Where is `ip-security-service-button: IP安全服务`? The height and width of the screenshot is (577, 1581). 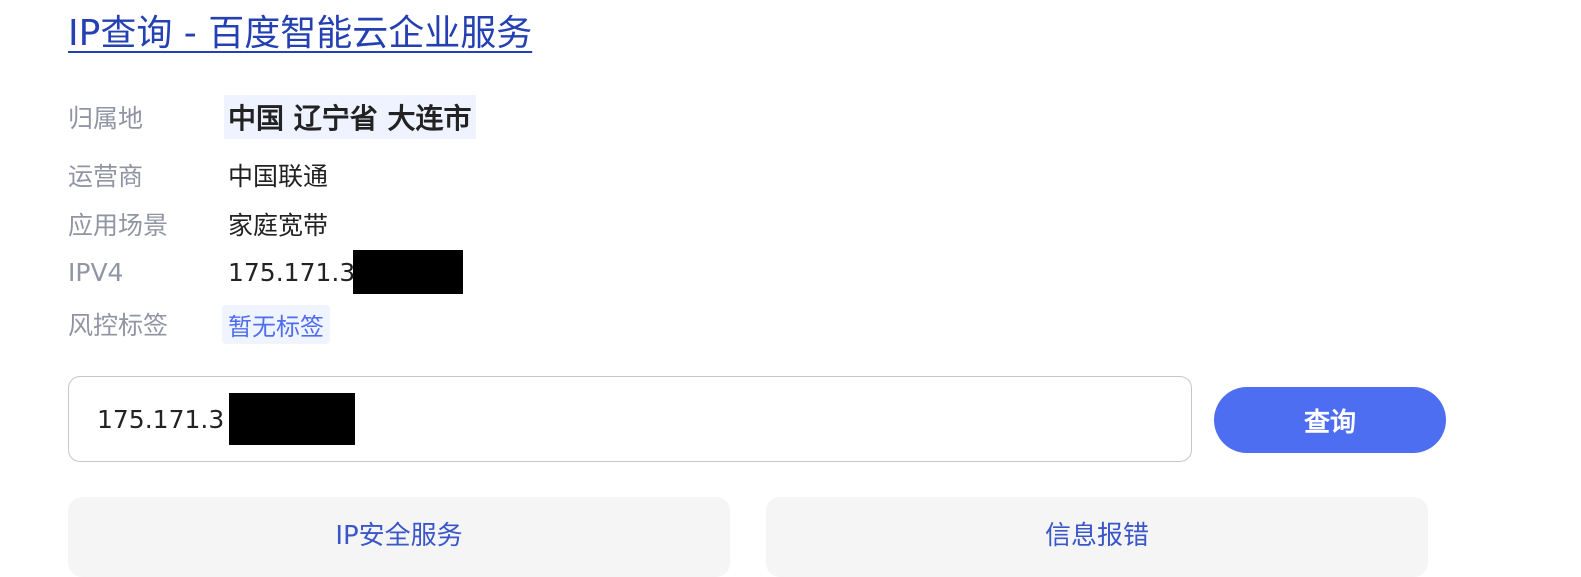 ip-security-service-button: IP安全服务 is located at coordinates (399, 537).